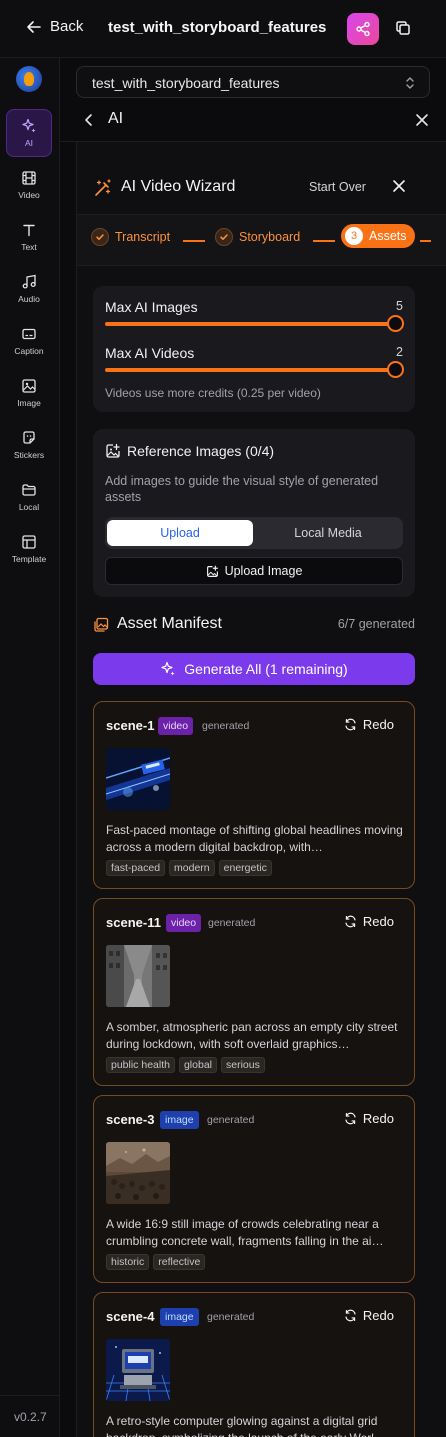 The width and height of the screenshot is (446, 1437). What do you see at coordinates (29, 437) in the screenshot?
I see `sticker-icon` at bounding box center [29, 437].